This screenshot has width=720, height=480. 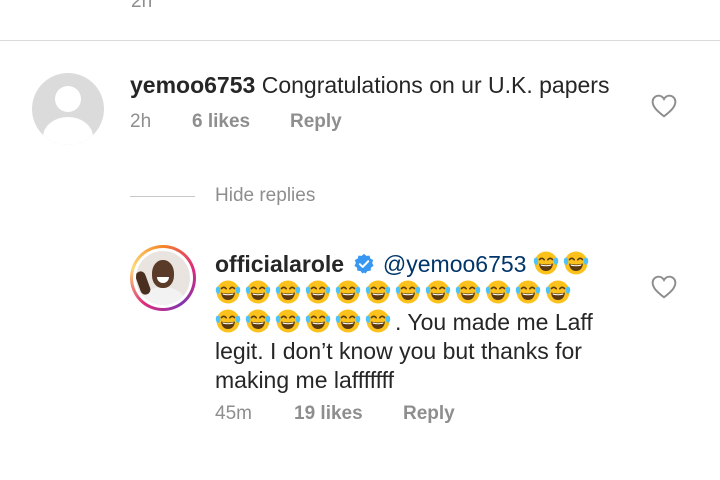 I want to click on avatar-photo, so click(x=163, y=278).